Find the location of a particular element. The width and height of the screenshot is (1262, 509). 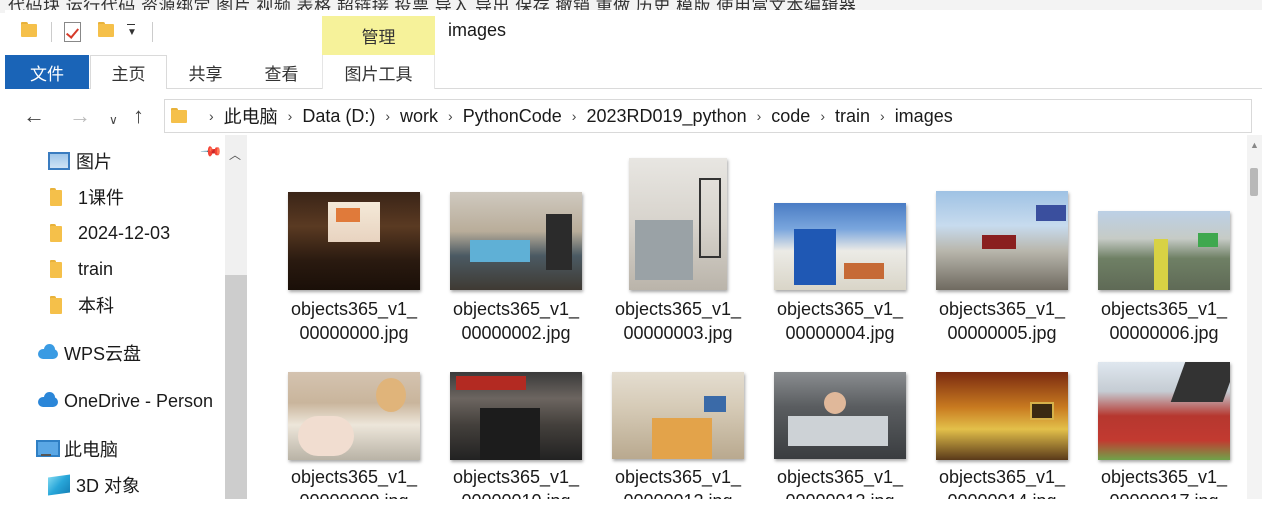

tab-view: 查看 is located at coordinates (281, 72).